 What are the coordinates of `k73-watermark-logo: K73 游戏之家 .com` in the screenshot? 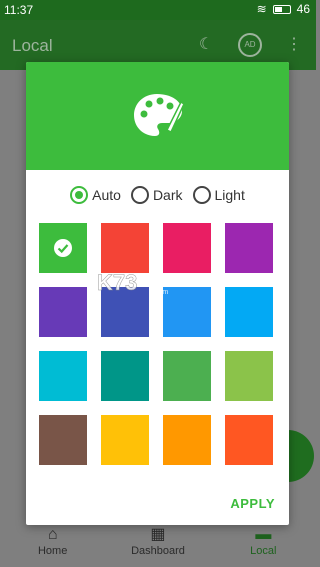 It's located at (147, 283).